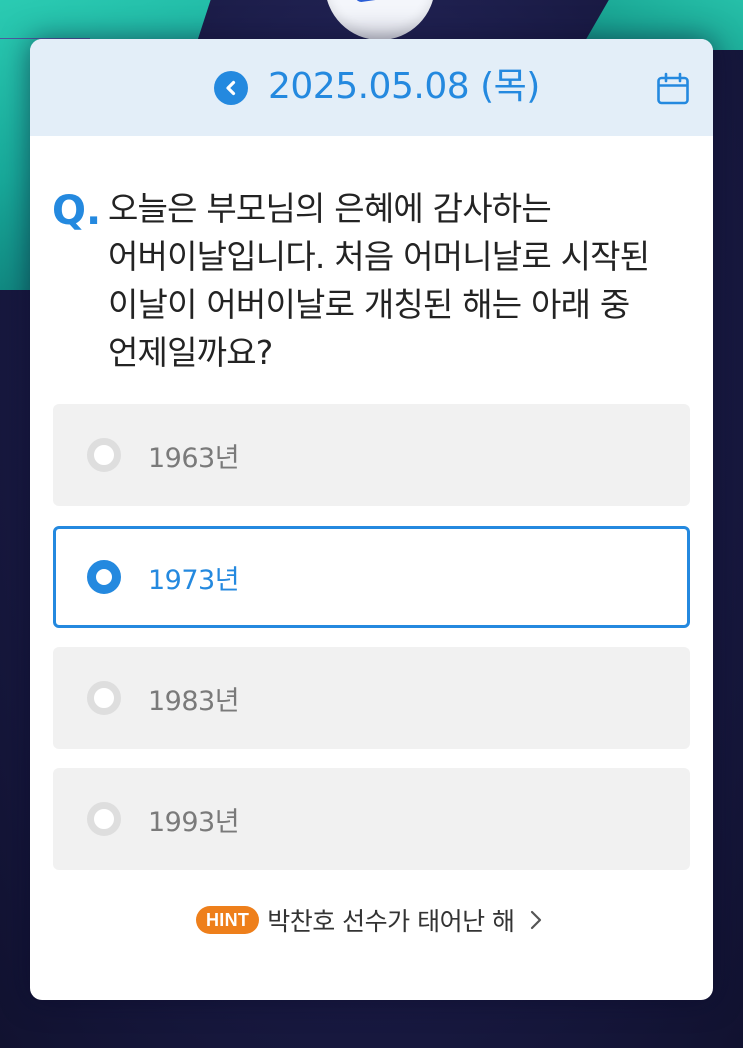 The image size is (743, 1048). What do you see at coordinates (673, 89) in the screenshot?
I see `calendar-icon` at bounding box center [673, 89].